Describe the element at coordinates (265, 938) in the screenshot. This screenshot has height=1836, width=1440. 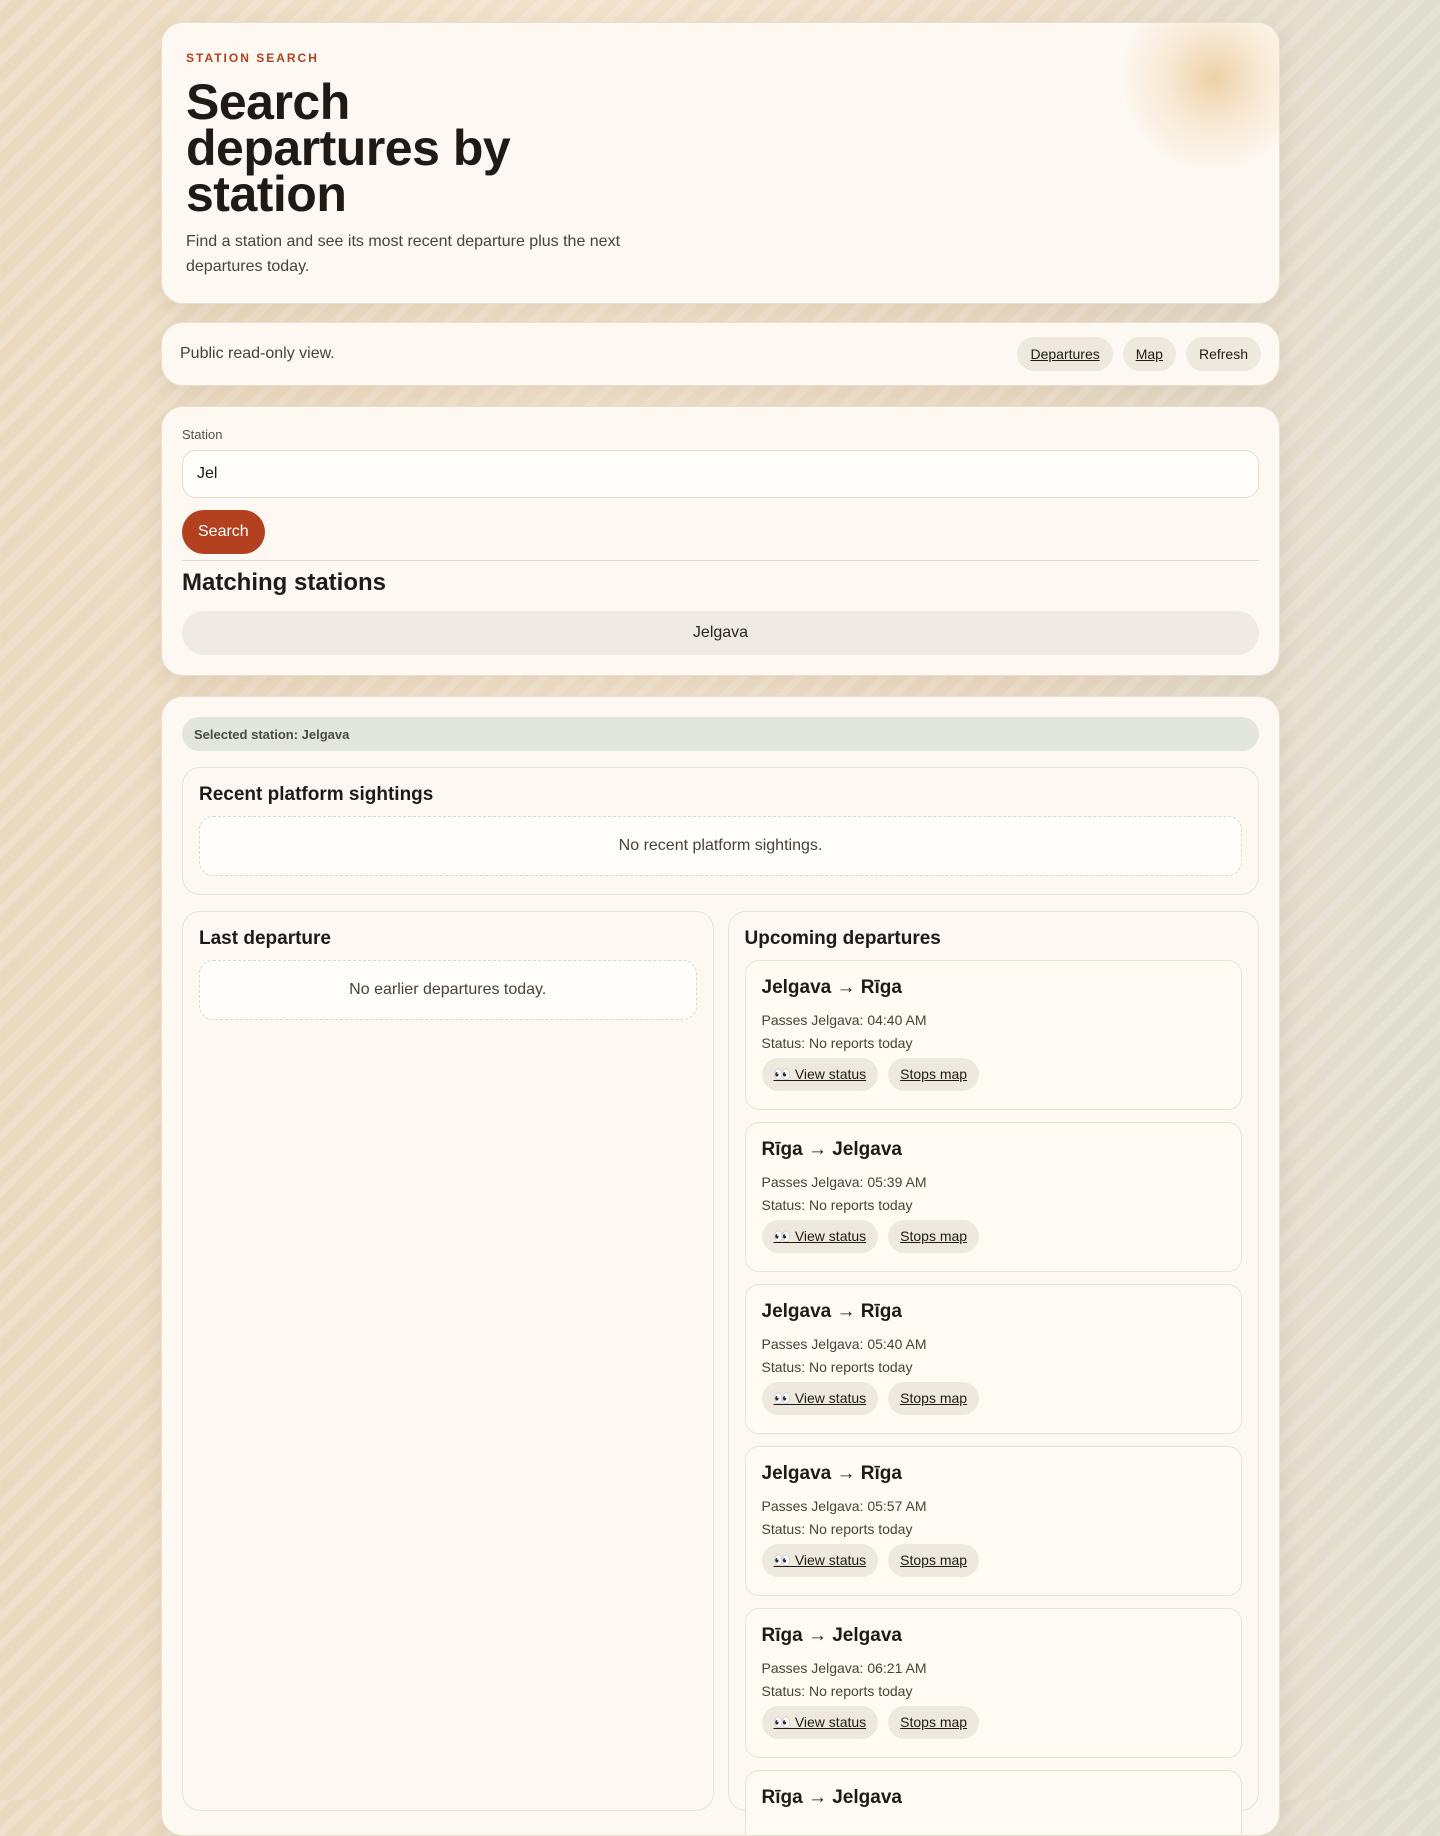
I see `last-departure-title: Last departure` at that location.